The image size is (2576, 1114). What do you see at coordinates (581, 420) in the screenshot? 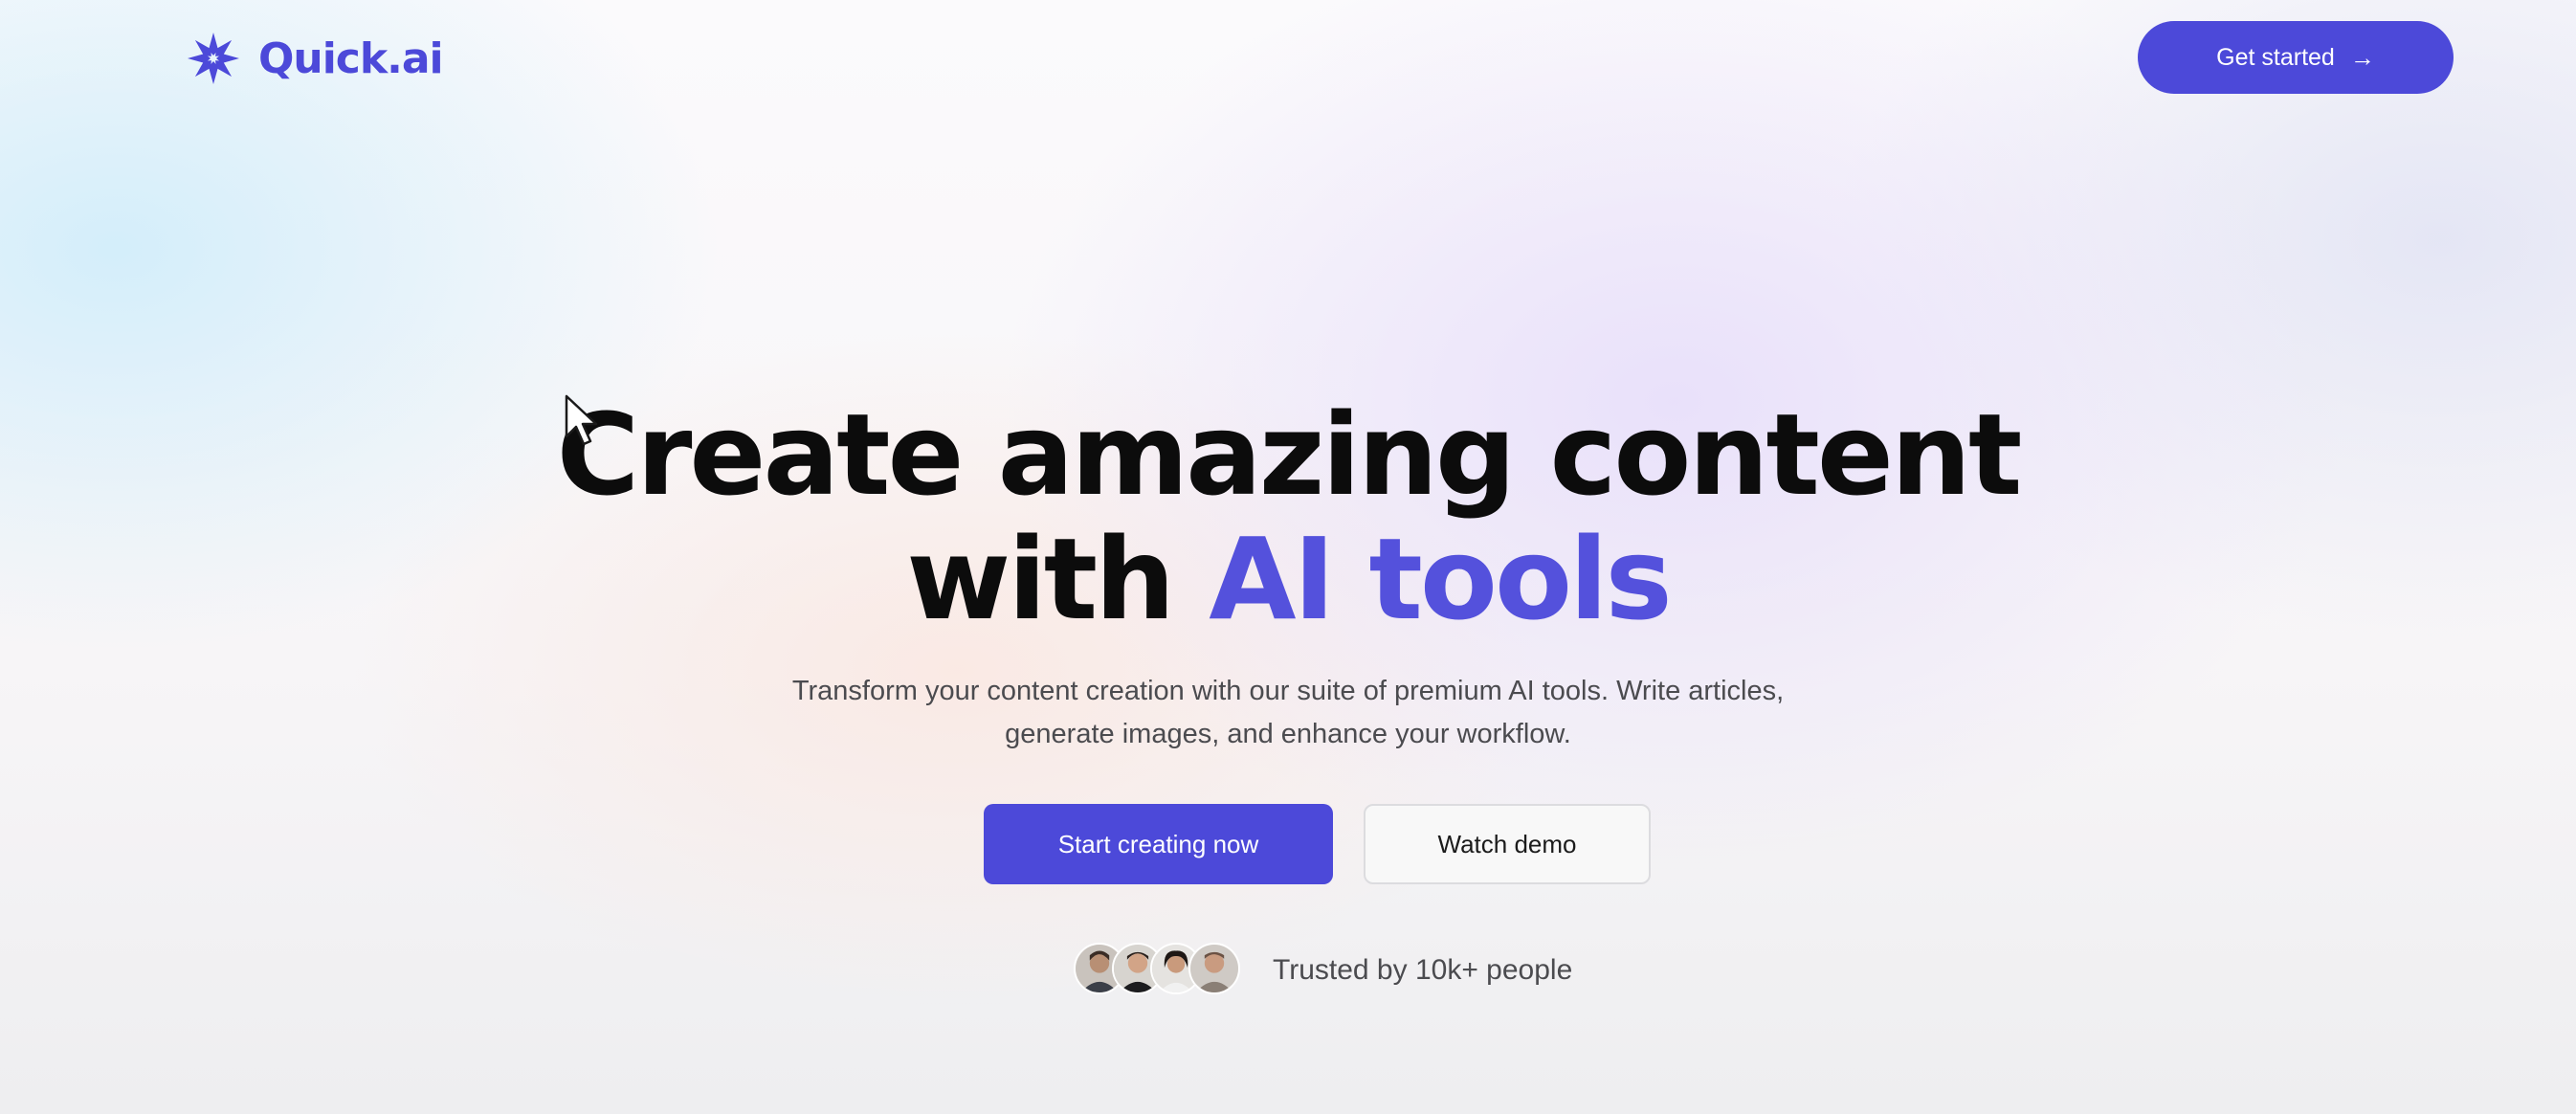
I see `mouse-cursor-icon` at bounding box center [581, 420].